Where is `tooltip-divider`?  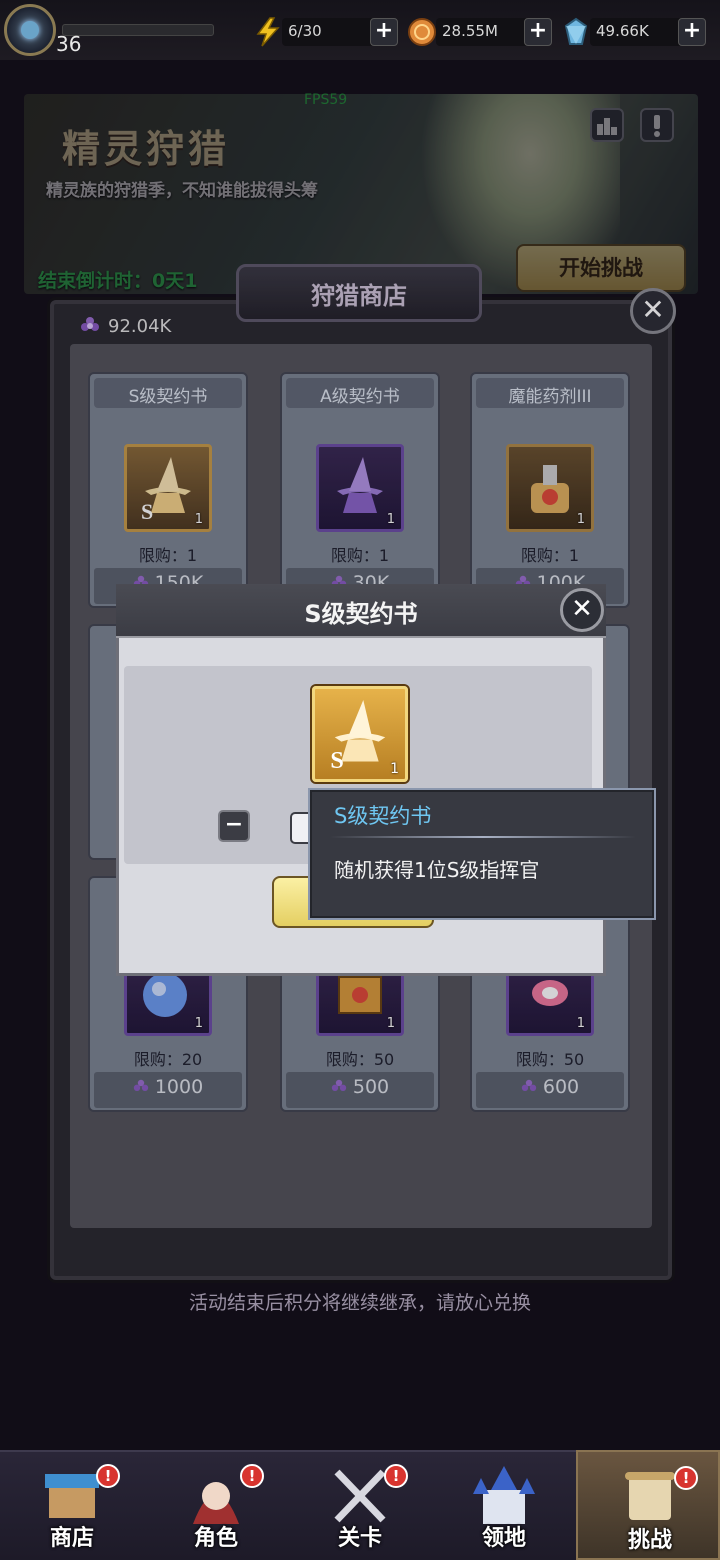
tooltip-divider is located at coordinates (483, 837).